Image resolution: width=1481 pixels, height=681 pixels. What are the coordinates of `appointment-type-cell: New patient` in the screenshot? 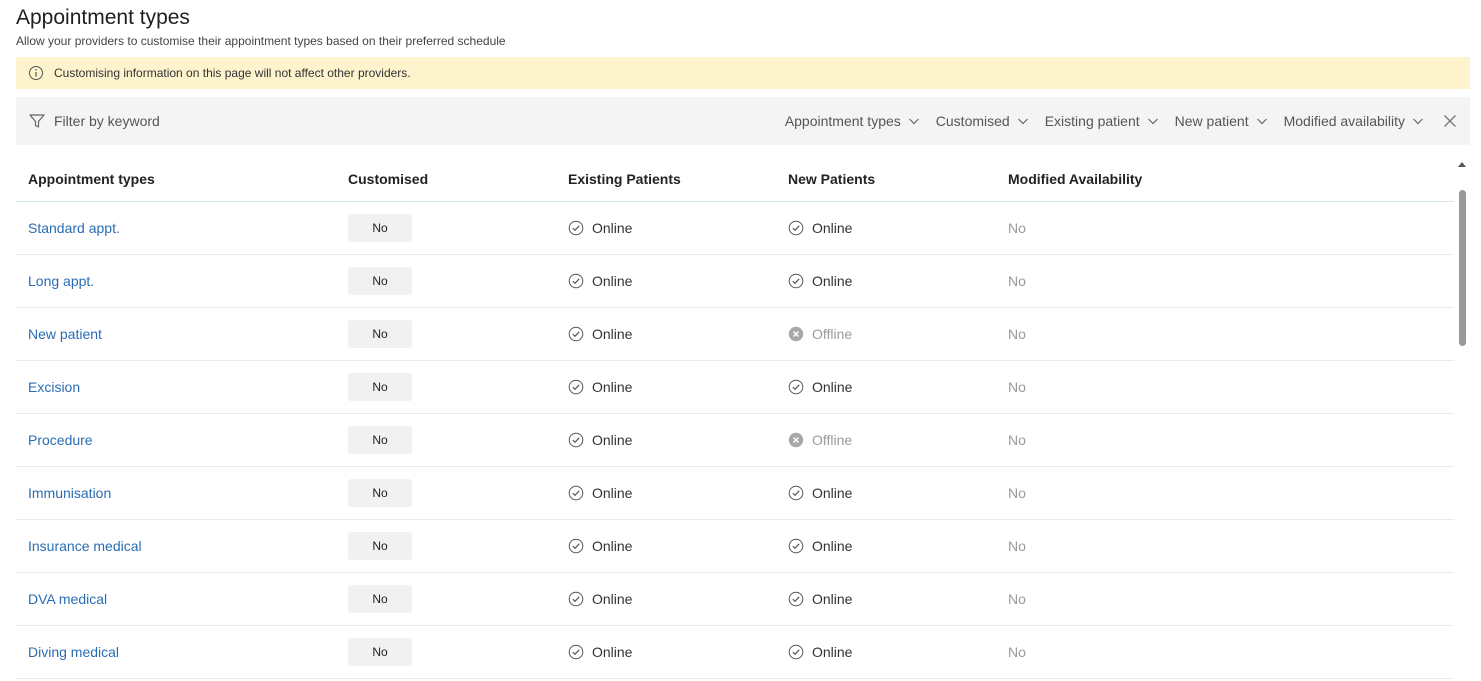 It's located at (65, 334).